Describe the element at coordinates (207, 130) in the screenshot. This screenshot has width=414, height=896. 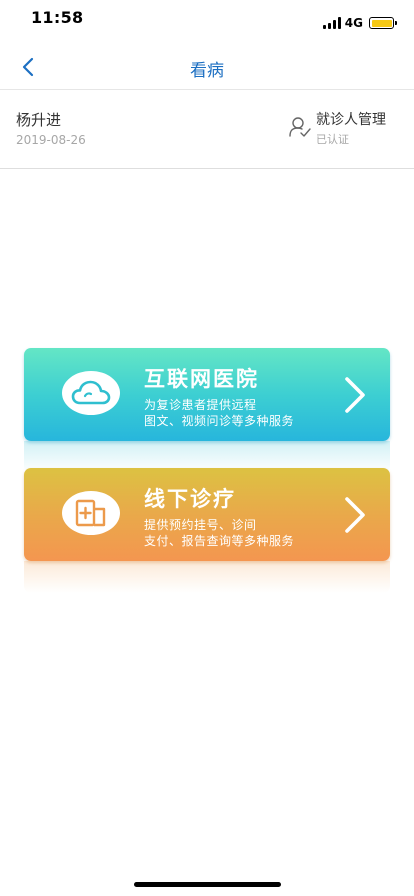
I see `patient-info-row: 杨升进 2019-08-26 就诊人管理 已认证` at that location.